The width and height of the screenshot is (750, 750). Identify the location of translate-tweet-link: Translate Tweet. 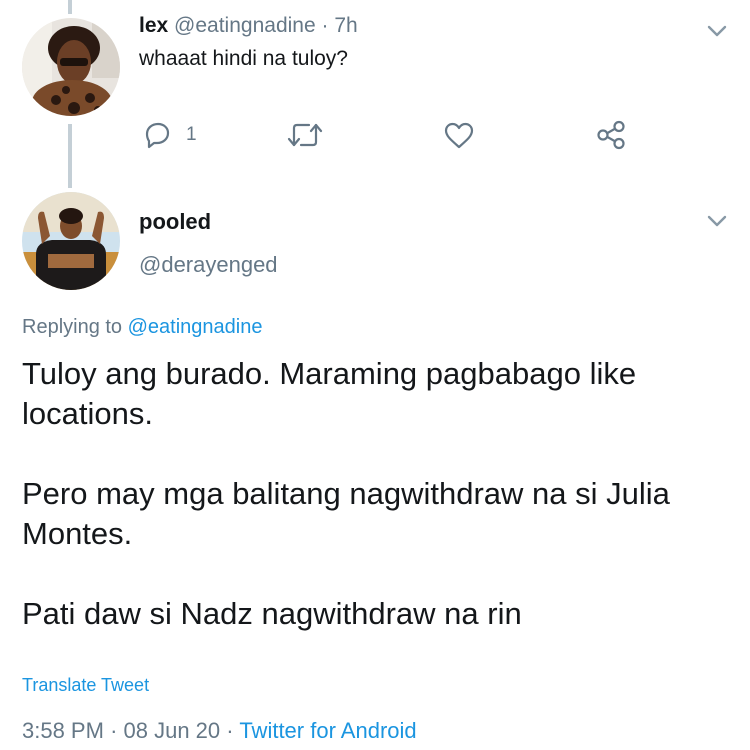
(85, 685).